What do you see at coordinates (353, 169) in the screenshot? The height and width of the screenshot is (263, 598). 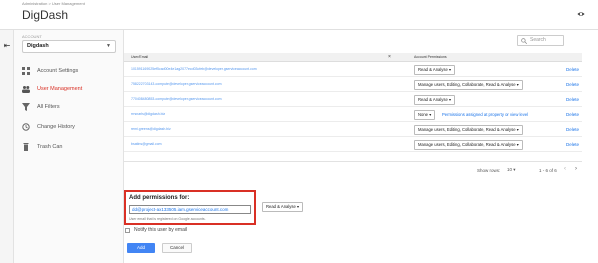 I see `pagination-bar: Show rows: 10 ▾ 1 - 6 of 6 ‹ ›` at bounding box center [353, 169].